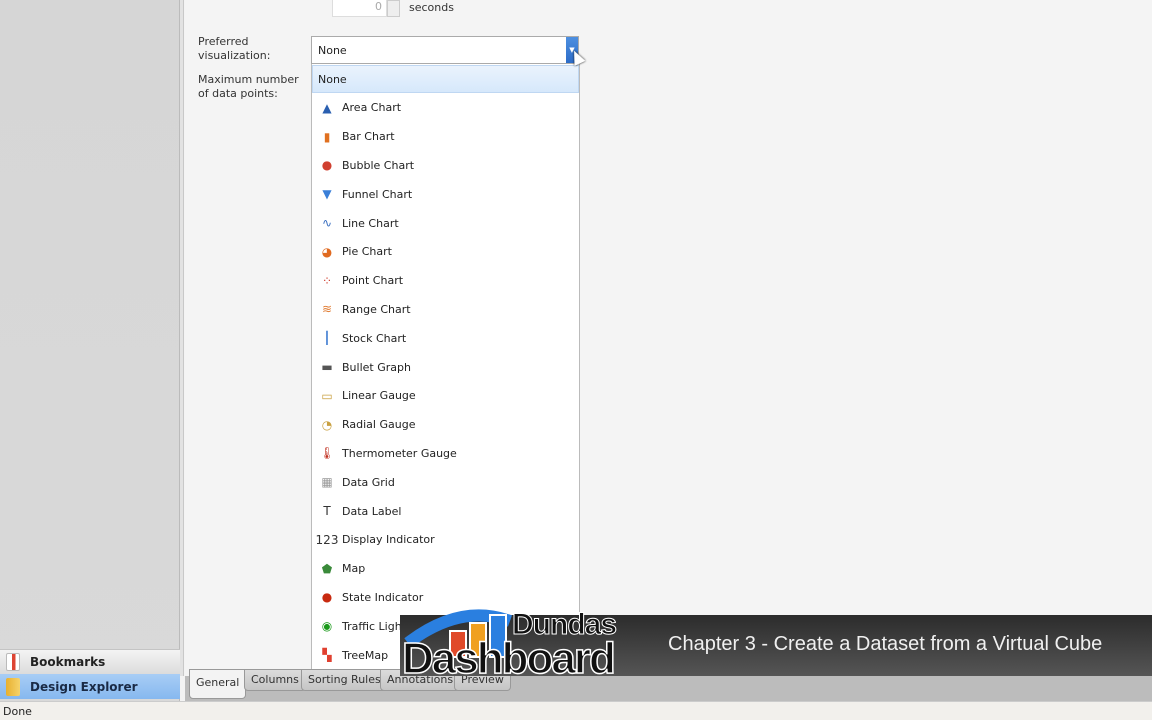 Image resolution: width=1152 pixels, height=720 pixels. Describe the element at coordinates (368, 482) in the screenshot. I see `dropdown-item-label: Data Grid` at that location.